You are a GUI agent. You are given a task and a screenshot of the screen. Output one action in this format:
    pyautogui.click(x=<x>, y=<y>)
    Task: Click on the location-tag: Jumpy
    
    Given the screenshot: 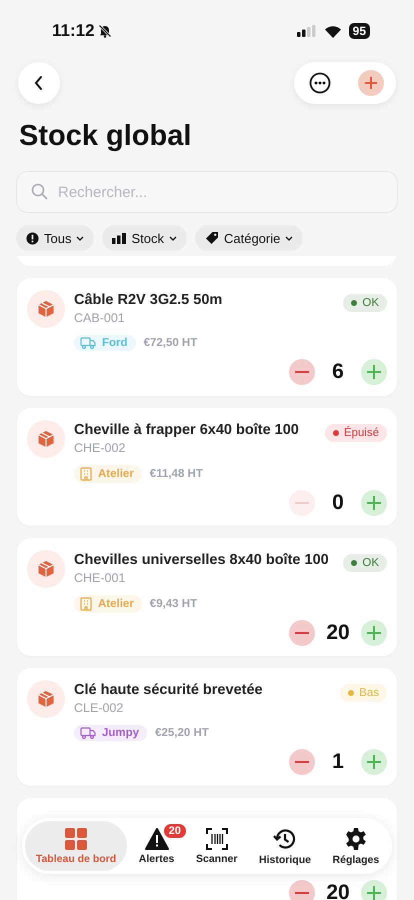 What is the action you would take?
    pyautogui.click(x=111, y=733)
    